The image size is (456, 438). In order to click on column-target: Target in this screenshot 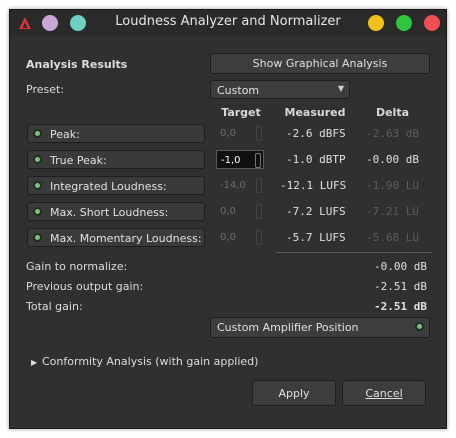, I will do `click(241, 112)`.